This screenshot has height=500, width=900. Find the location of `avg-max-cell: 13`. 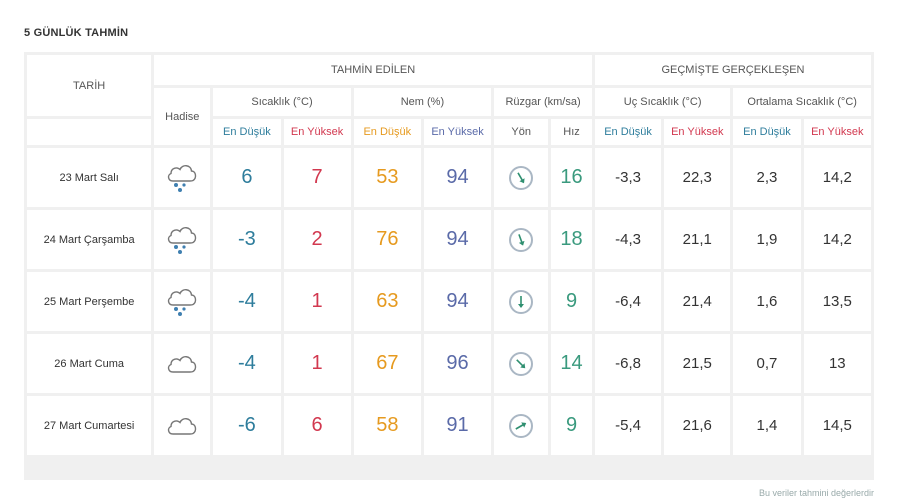

avg-max-cell: 13 is located at coordinates (837, 363).